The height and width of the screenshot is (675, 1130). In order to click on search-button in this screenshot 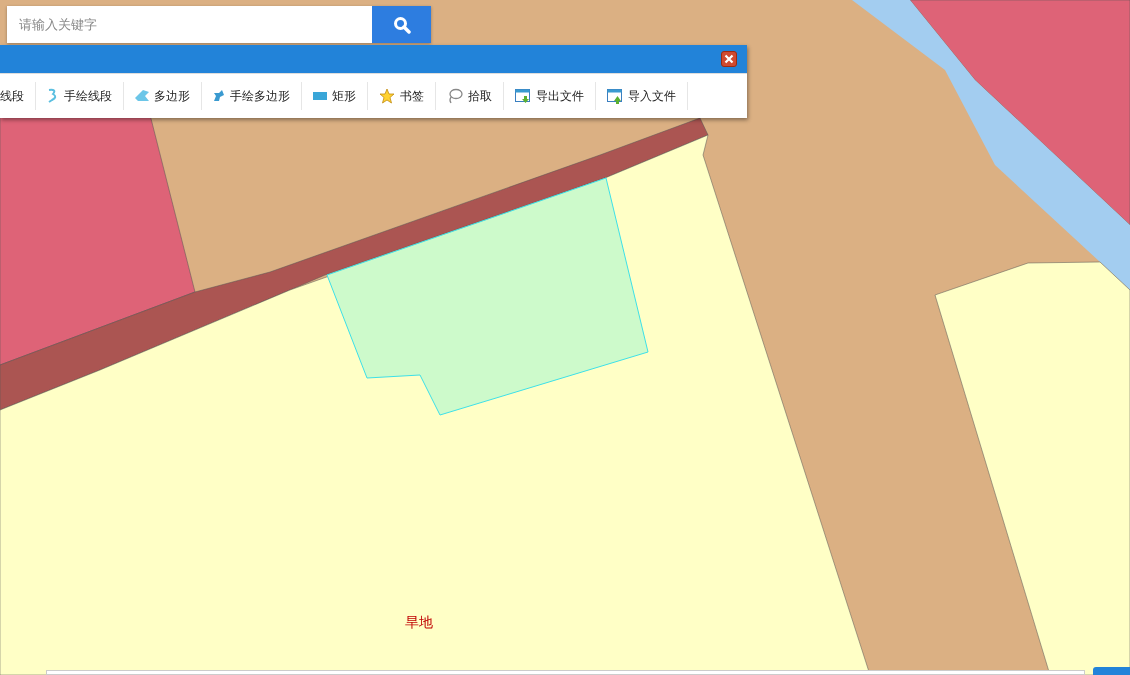, I will do `click(401, 24)`.